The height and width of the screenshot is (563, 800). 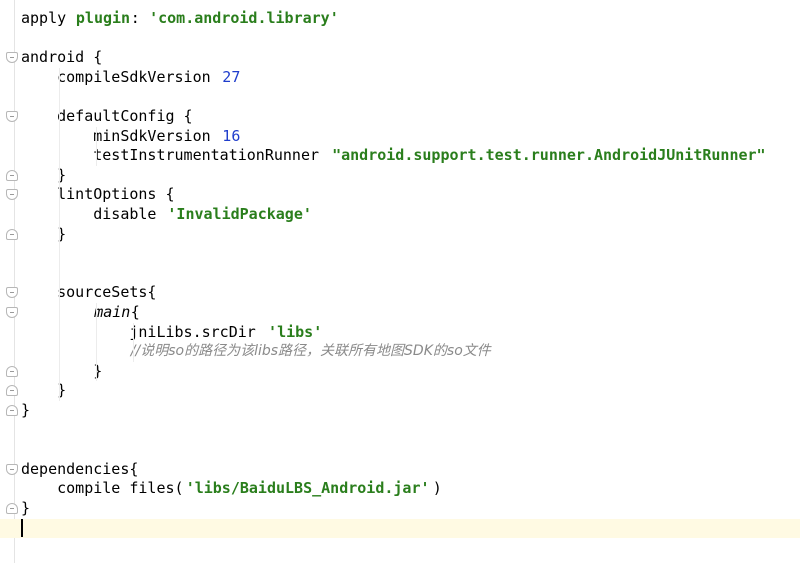 I want to click on code-token: dependencies{, so click(x=80, y=468).